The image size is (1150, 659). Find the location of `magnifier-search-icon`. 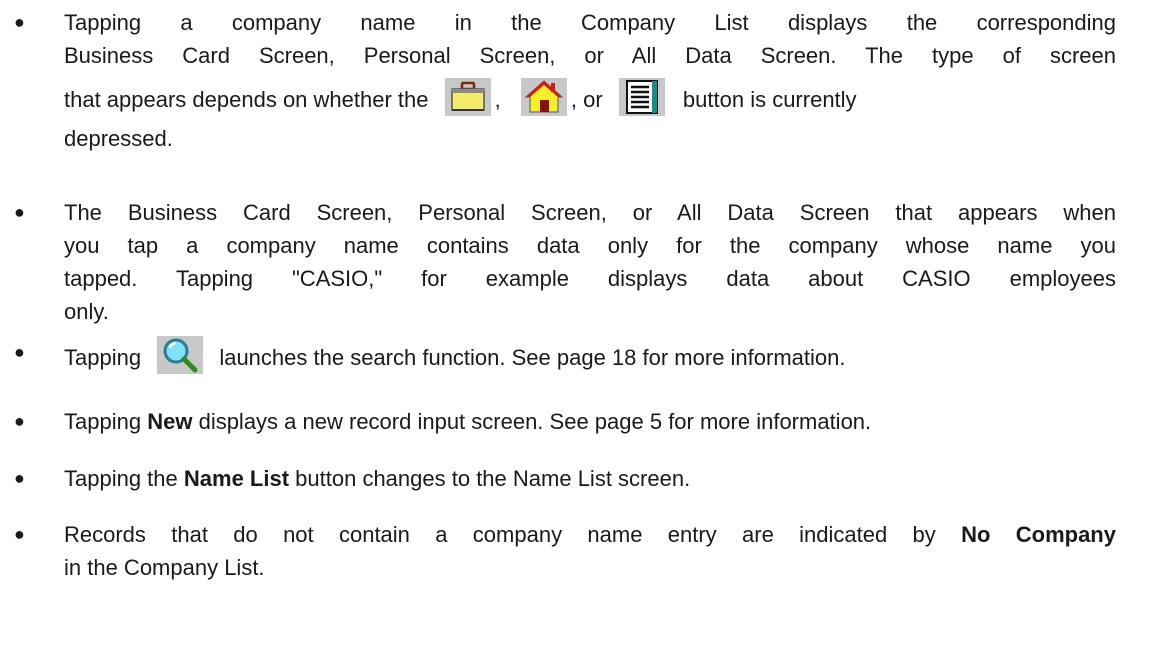

magnifier-search-icon is located at coordinates (180, 355).